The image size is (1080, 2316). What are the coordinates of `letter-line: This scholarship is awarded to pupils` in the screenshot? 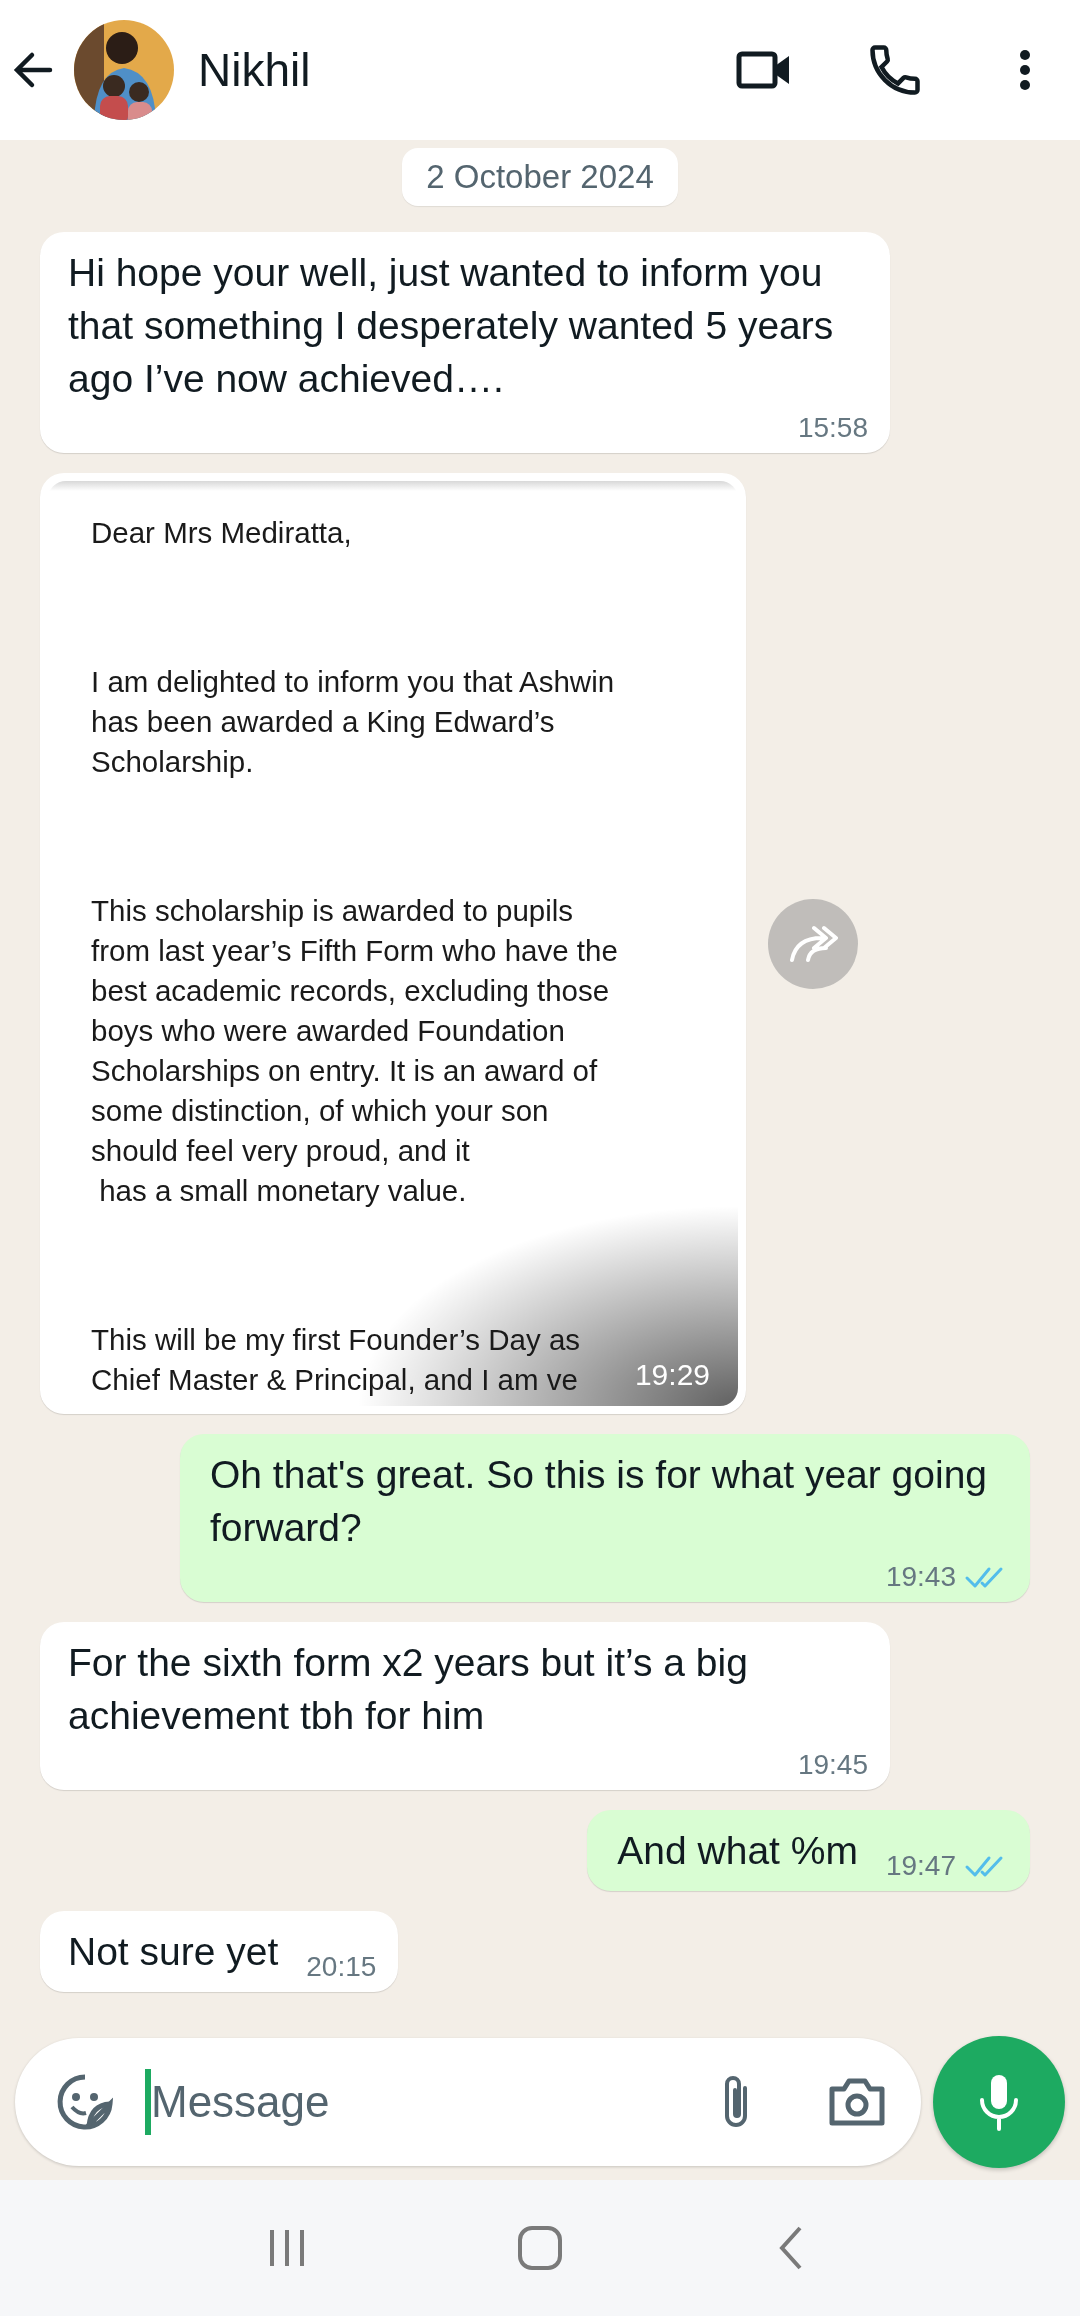 It's located at (332, 911).